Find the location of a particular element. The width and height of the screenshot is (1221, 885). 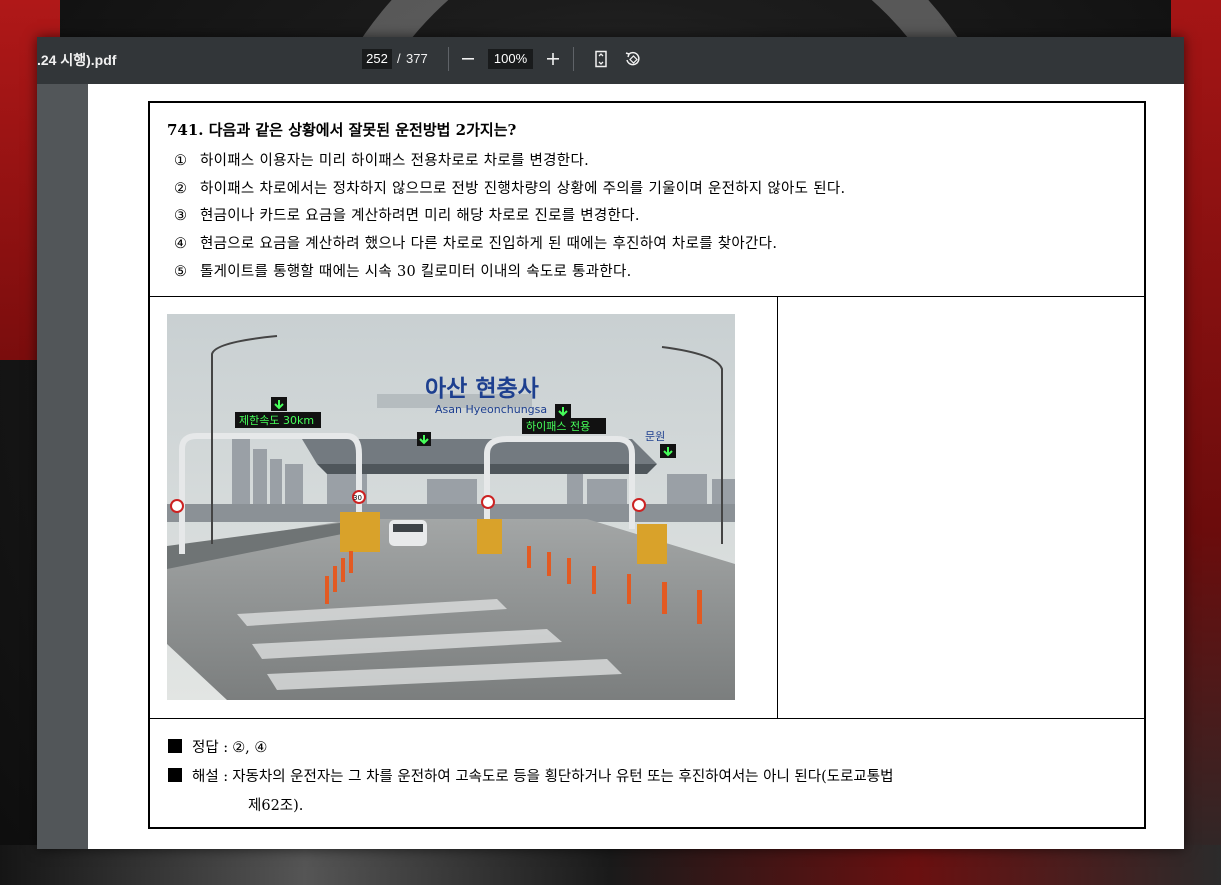

speed-limit-marker: 30 is located at coordinates (357, 498).